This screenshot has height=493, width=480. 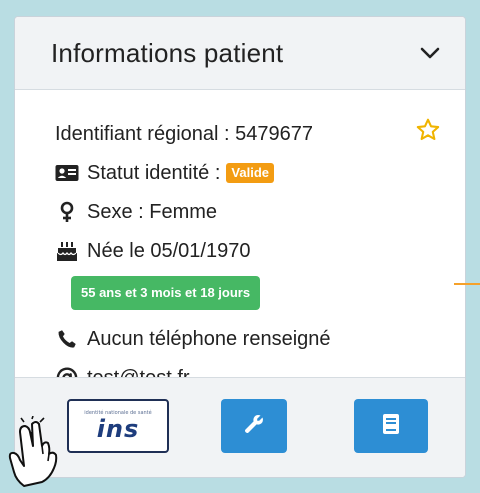 I want to click on settings-button, so click(x=254, y=426).